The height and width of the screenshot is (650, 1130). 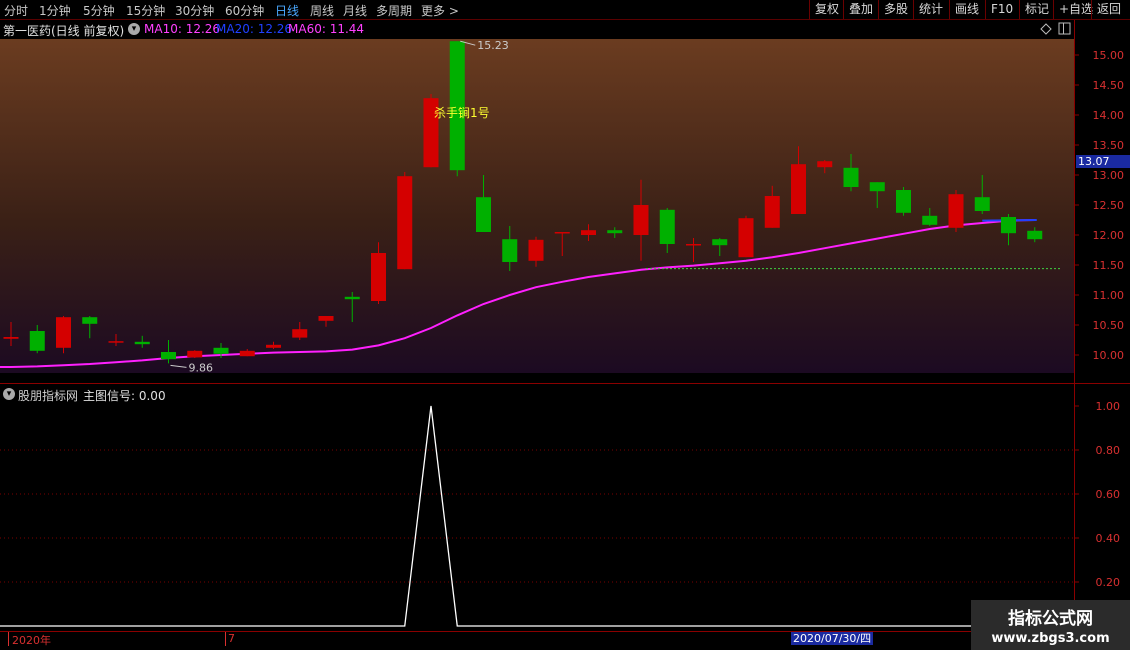 What do you see at coordinates (225, 639) in the screenshot?
I see `month-tick` at bounding box center [225, 639].